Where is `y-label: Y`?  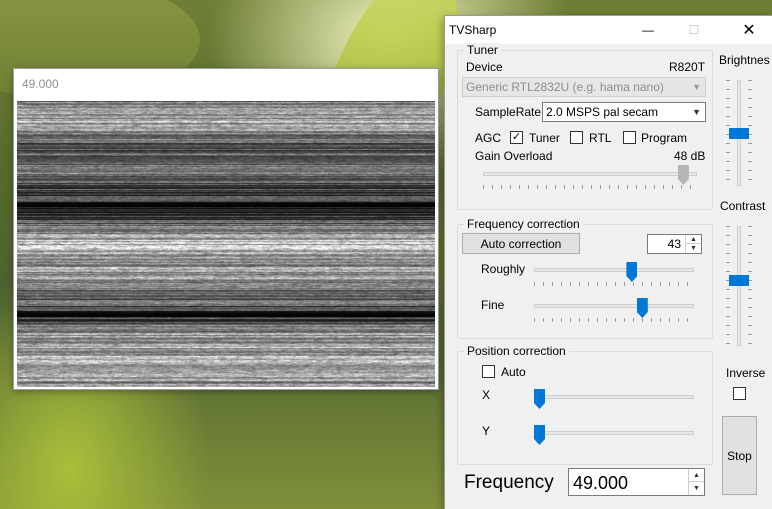 y-label: Y is located at coordinates (486, 431).